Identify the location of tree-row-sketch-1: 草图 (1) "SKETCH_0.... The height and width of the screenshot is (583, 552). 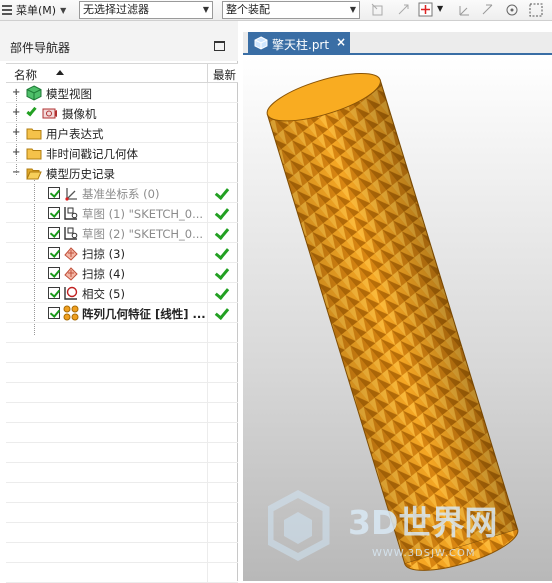
(122, 213).